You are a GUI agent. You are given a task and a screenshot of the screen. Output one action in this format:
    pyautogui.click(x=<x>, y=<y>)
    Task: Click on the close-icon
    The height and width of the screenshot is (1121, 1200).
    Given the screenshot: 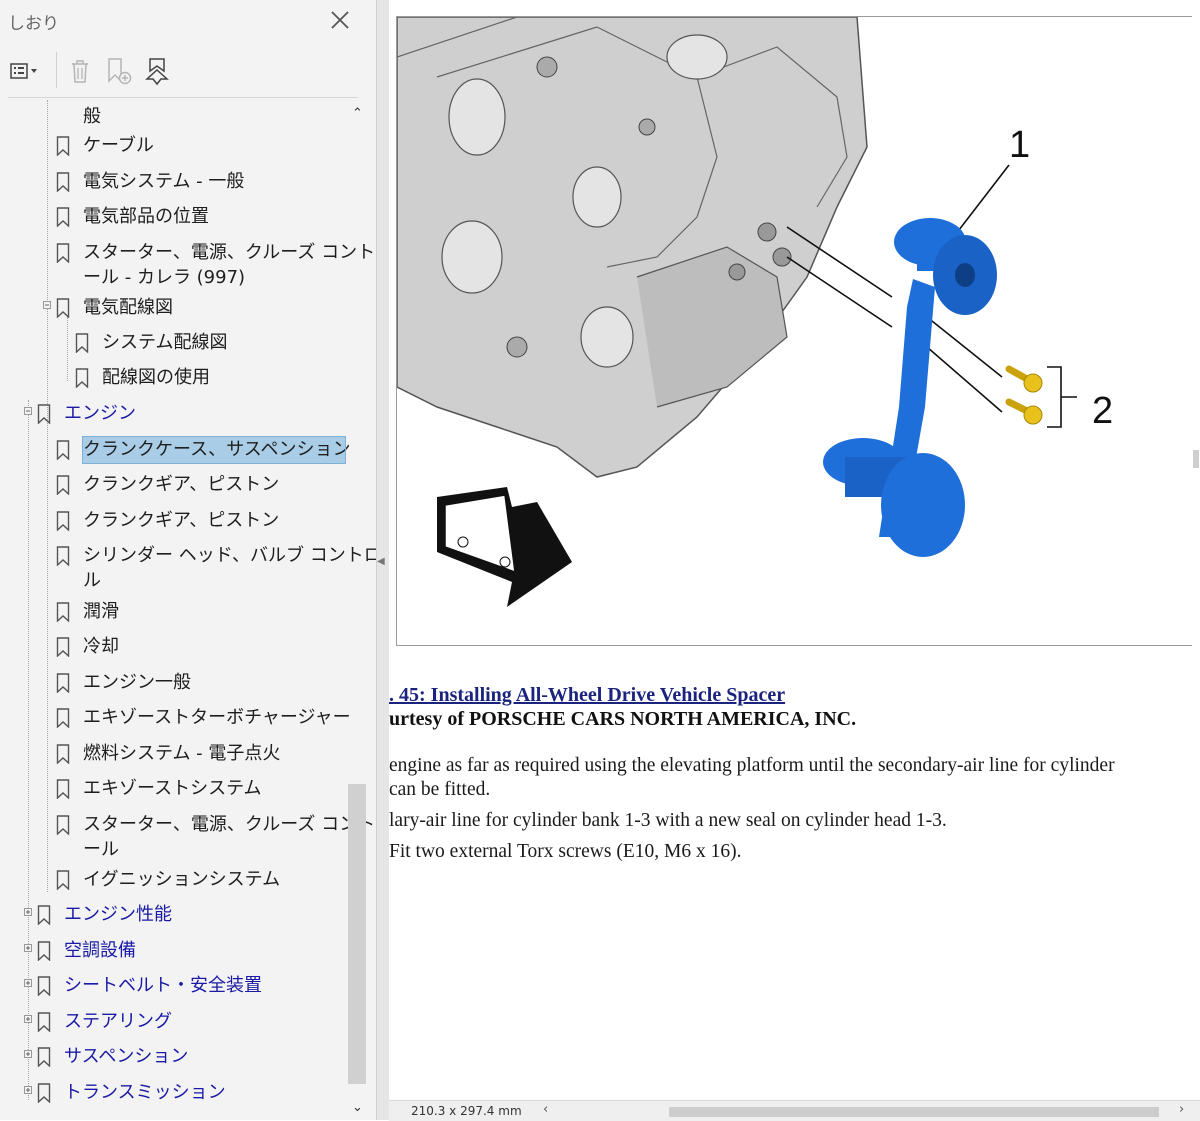 What is the action you would take?
    pyautogui.click(x=340, y=20)
    